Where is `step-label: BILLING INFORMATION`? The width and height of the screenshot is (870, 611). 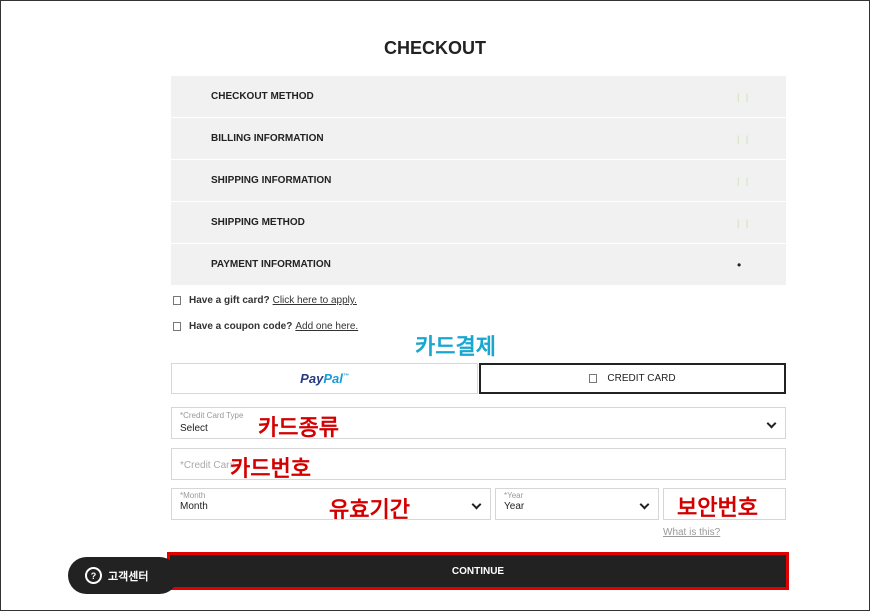 step-label: BILLING INFORMATION is located at coordinates (267, 138).